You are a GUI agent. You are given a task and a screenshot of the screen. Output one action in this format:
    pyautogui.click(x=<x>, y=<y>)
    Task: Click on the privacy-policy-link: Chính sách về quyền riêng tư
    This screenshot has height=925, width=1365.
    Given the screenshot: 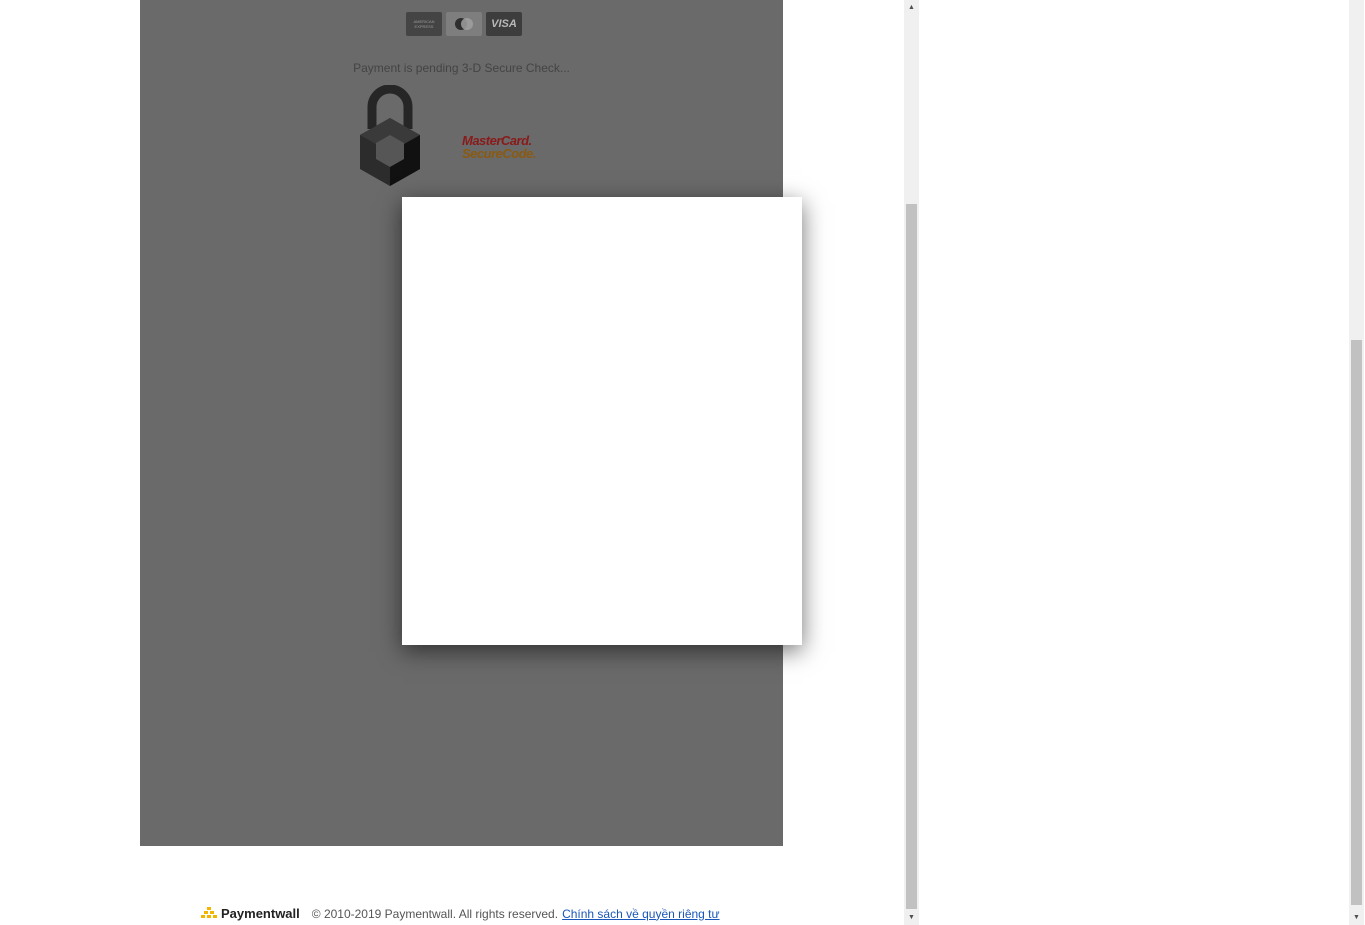 What is the action you would take?
    pyautogui.click(x=640, y=914)
    